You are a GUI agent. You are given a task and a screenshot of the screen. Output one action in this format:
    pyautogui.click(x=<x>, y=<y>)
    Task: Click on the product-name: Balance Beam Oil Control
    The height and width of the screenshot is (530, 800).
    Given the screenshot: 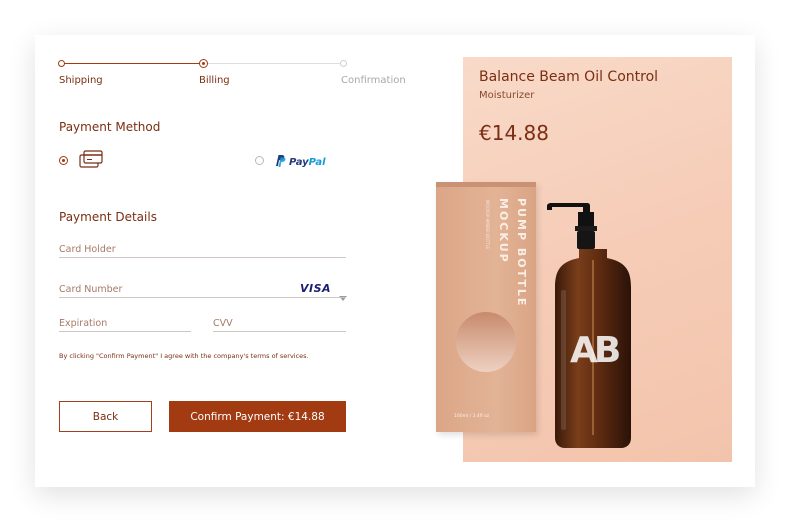 What is the action you would take?
    pyautogui.click(x=569, y=77)
    